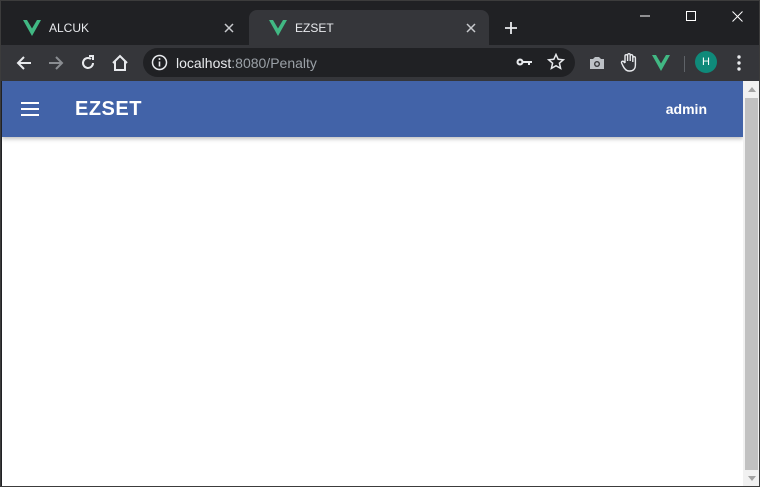 The image size is (760, 487). What do you see at coordinates (314, 27) in the screenshot?
I see `tab-title: EZSET` at bounding box center [314, 27].